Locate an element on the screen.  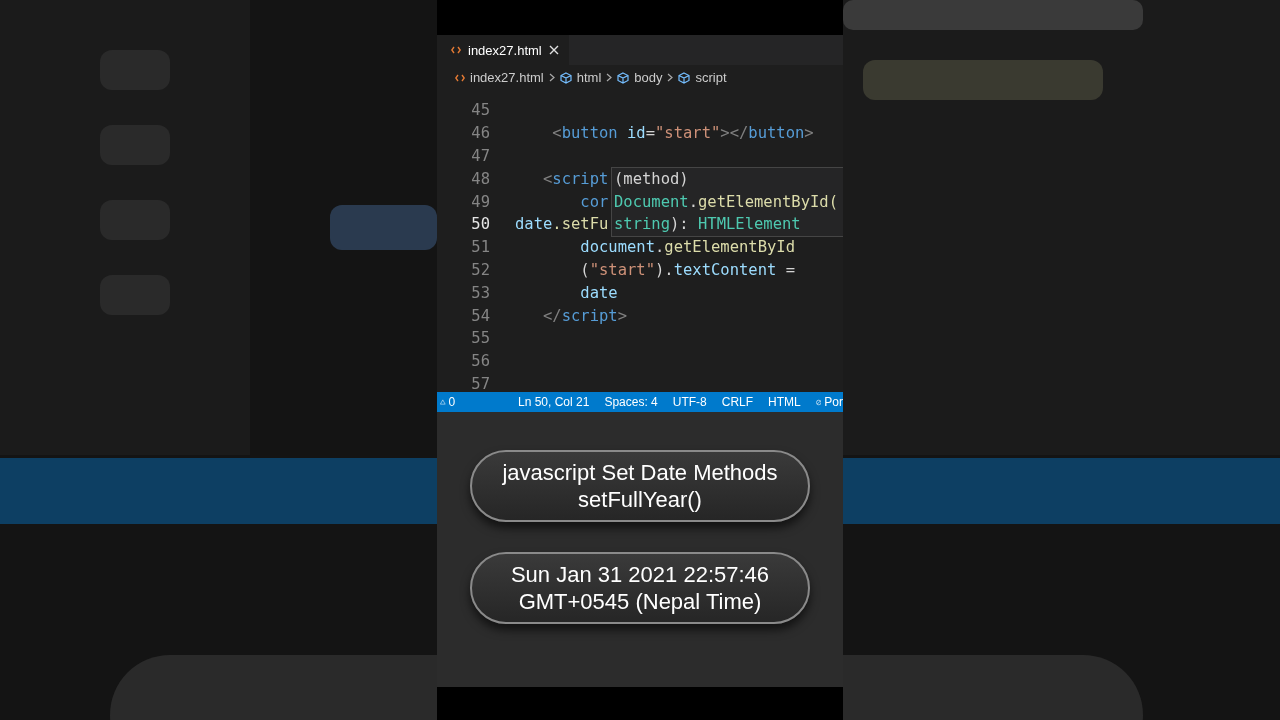
line-number: 47 is located at coordinates (480, 156).